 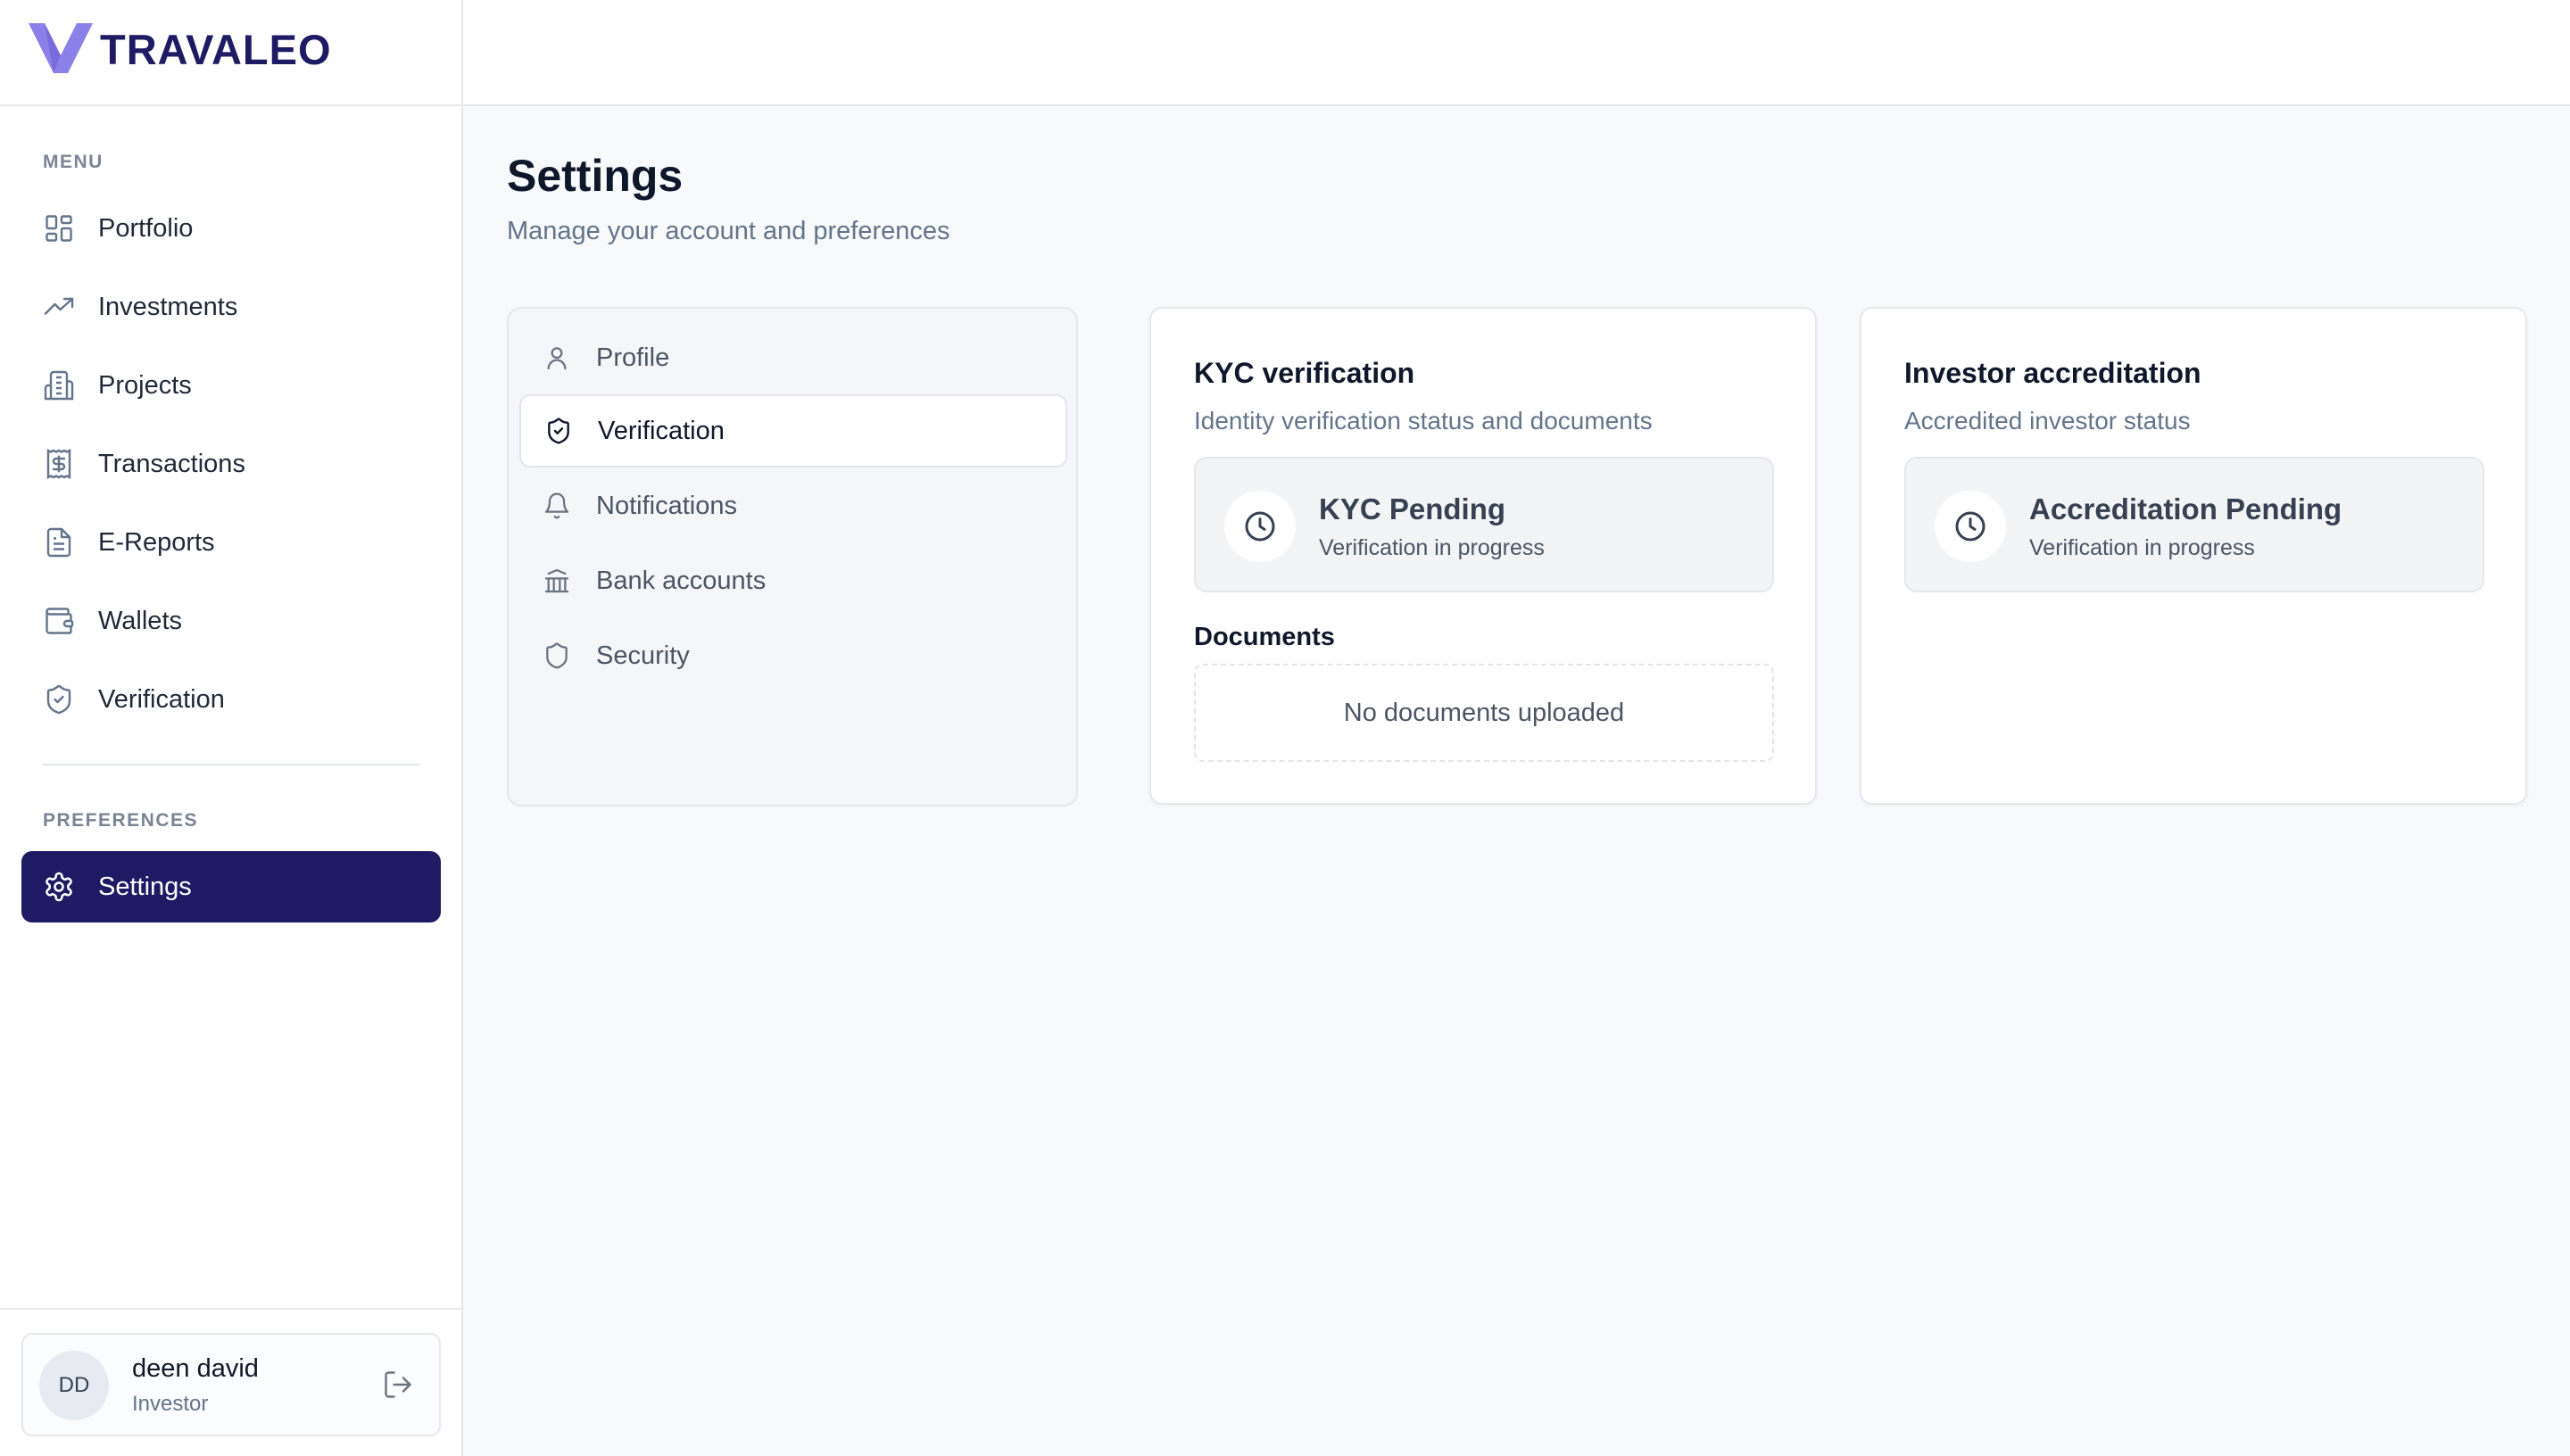 What do you see at coordinates (557, 359) in the screenshot?
I see `user-icon` at bounding box center [557, 359].